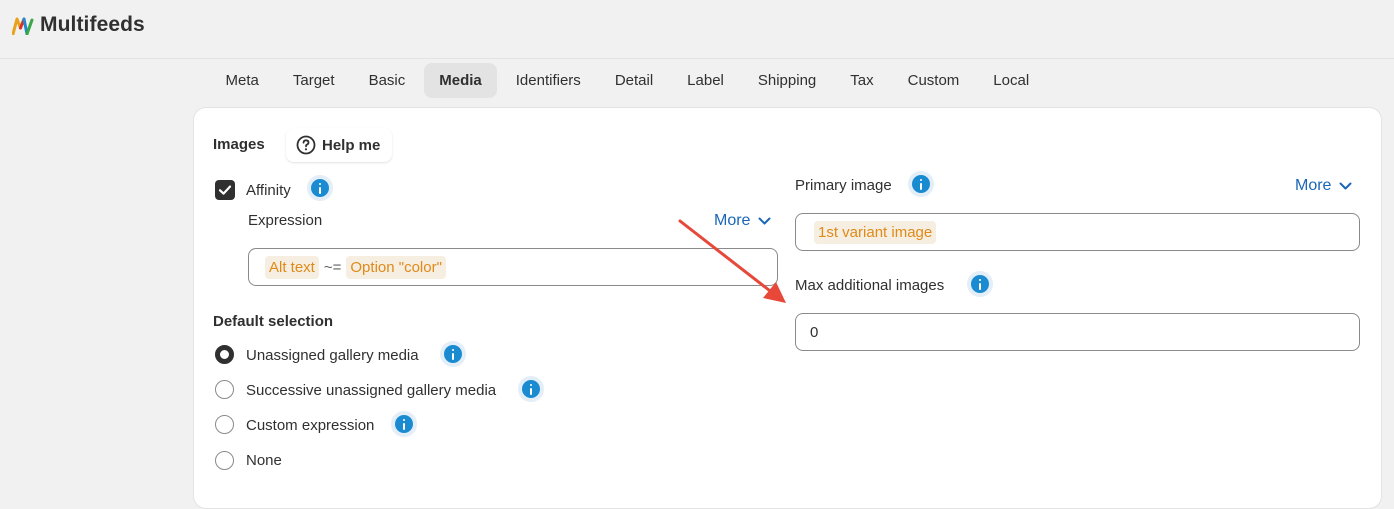 This screenshot has width=1394, height=509. I want to click on option-unassigned-gallery-media-label: Unassigned gallery media, so click(332, 355).